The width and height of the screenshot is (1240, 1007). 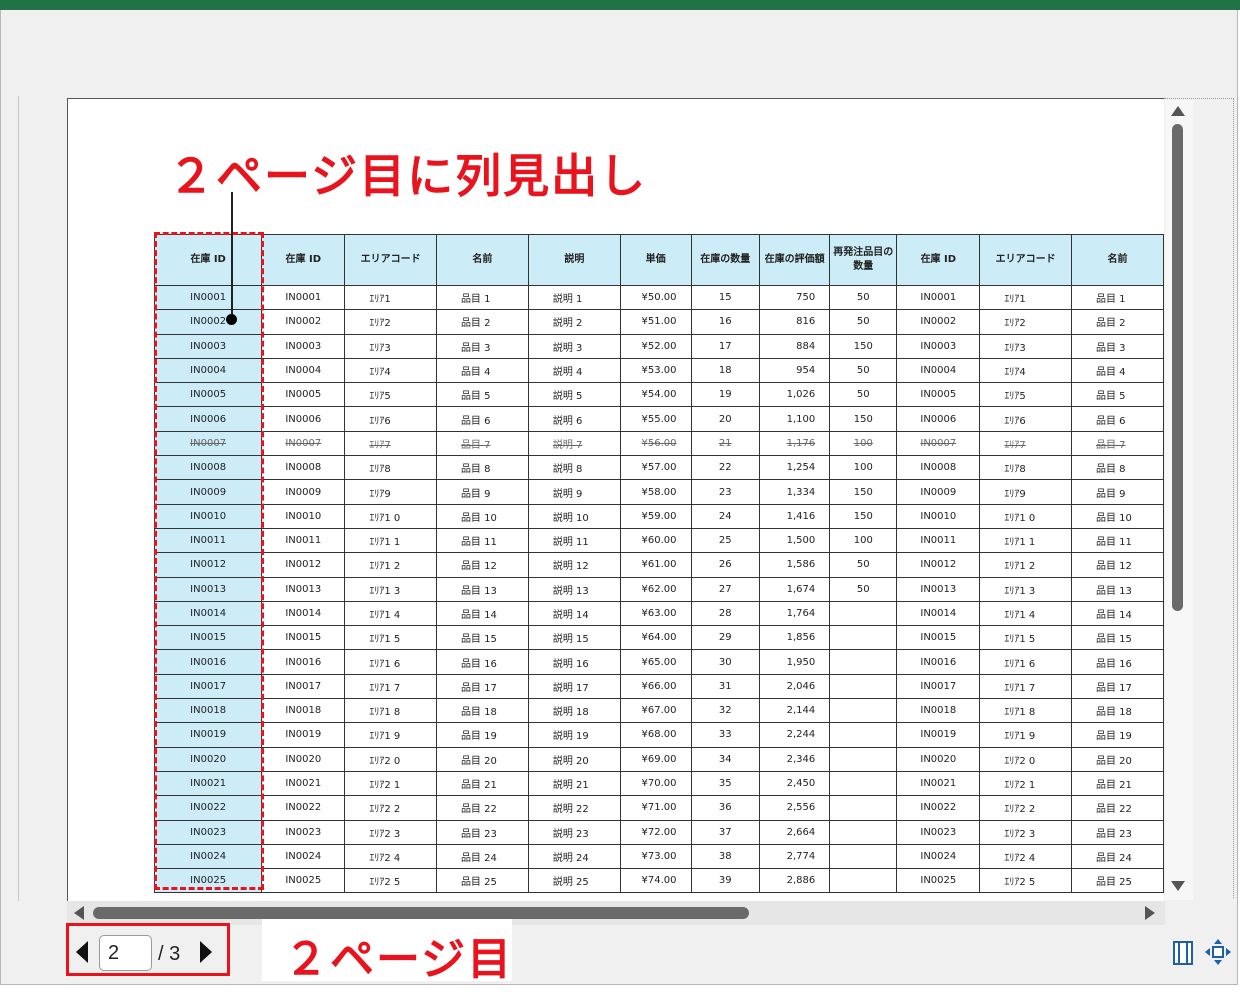 I want to click on table-cell: IN0025, so click(x=938, y=881).